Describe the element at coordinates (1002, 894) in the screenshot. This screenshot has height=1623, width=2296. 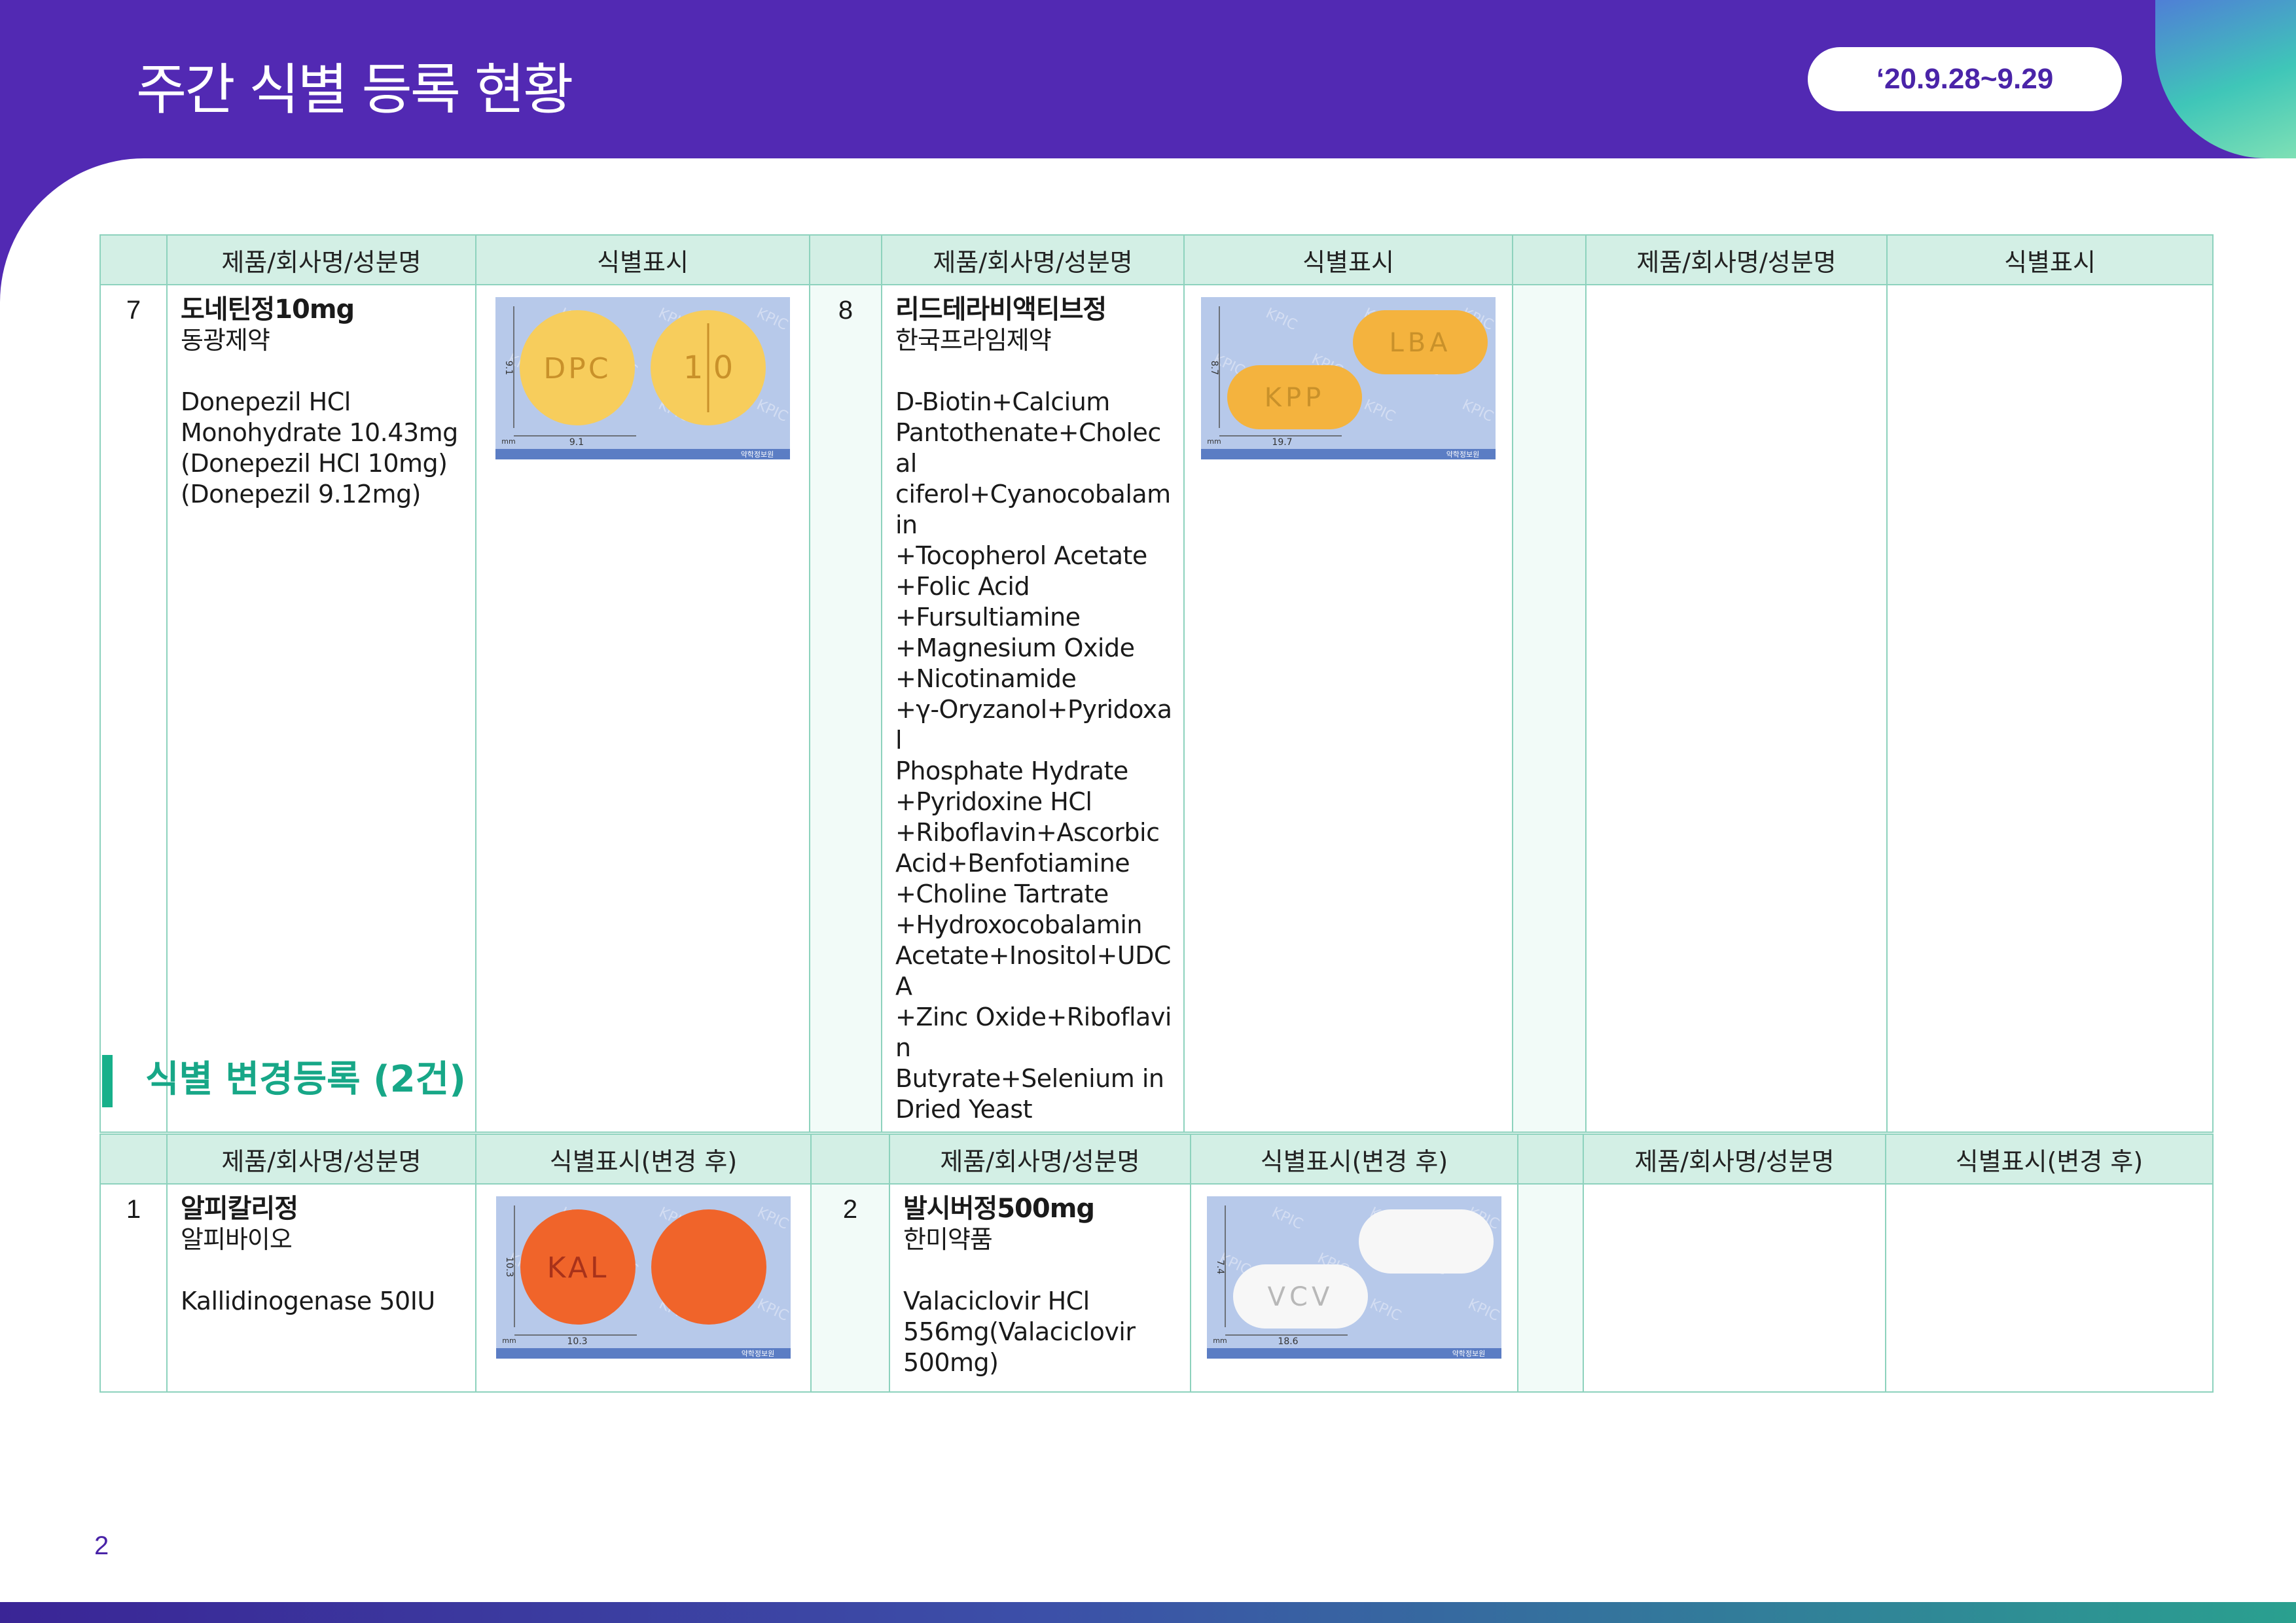
I see `ingredient-line: +Choline Tartrate` at that location.